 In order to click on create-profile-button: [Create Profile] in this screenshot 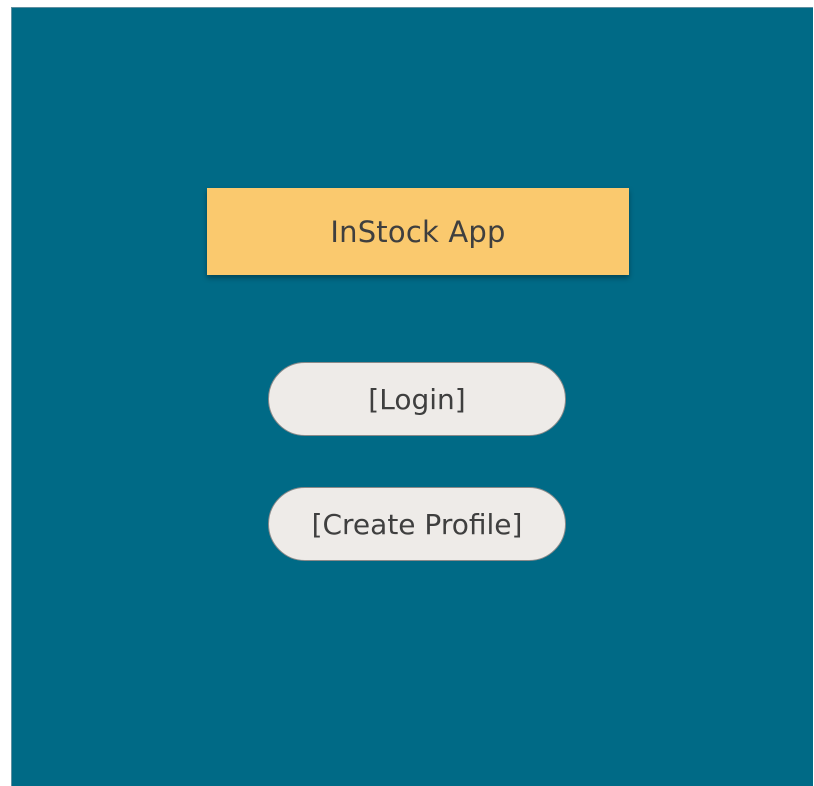, I will do `click(417, 524)`.